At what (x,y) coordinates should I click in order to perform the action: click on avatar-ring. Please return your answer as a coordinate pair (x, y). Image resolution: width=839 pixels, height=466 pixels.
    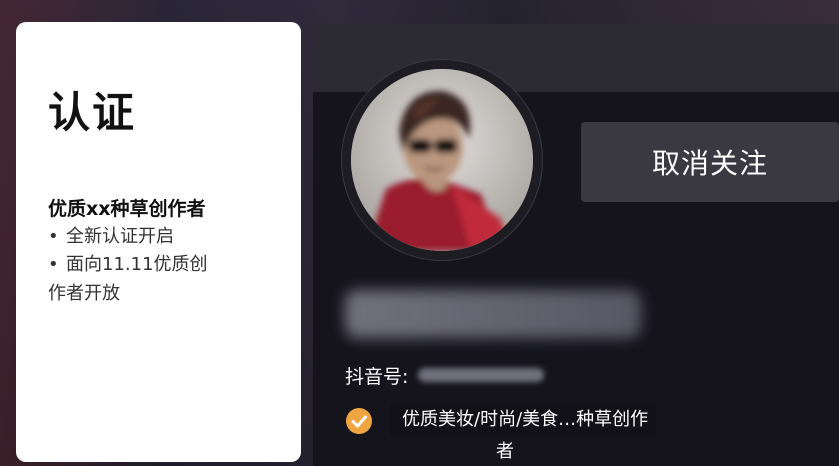
    Looking at the image, I should click on (442, 160).